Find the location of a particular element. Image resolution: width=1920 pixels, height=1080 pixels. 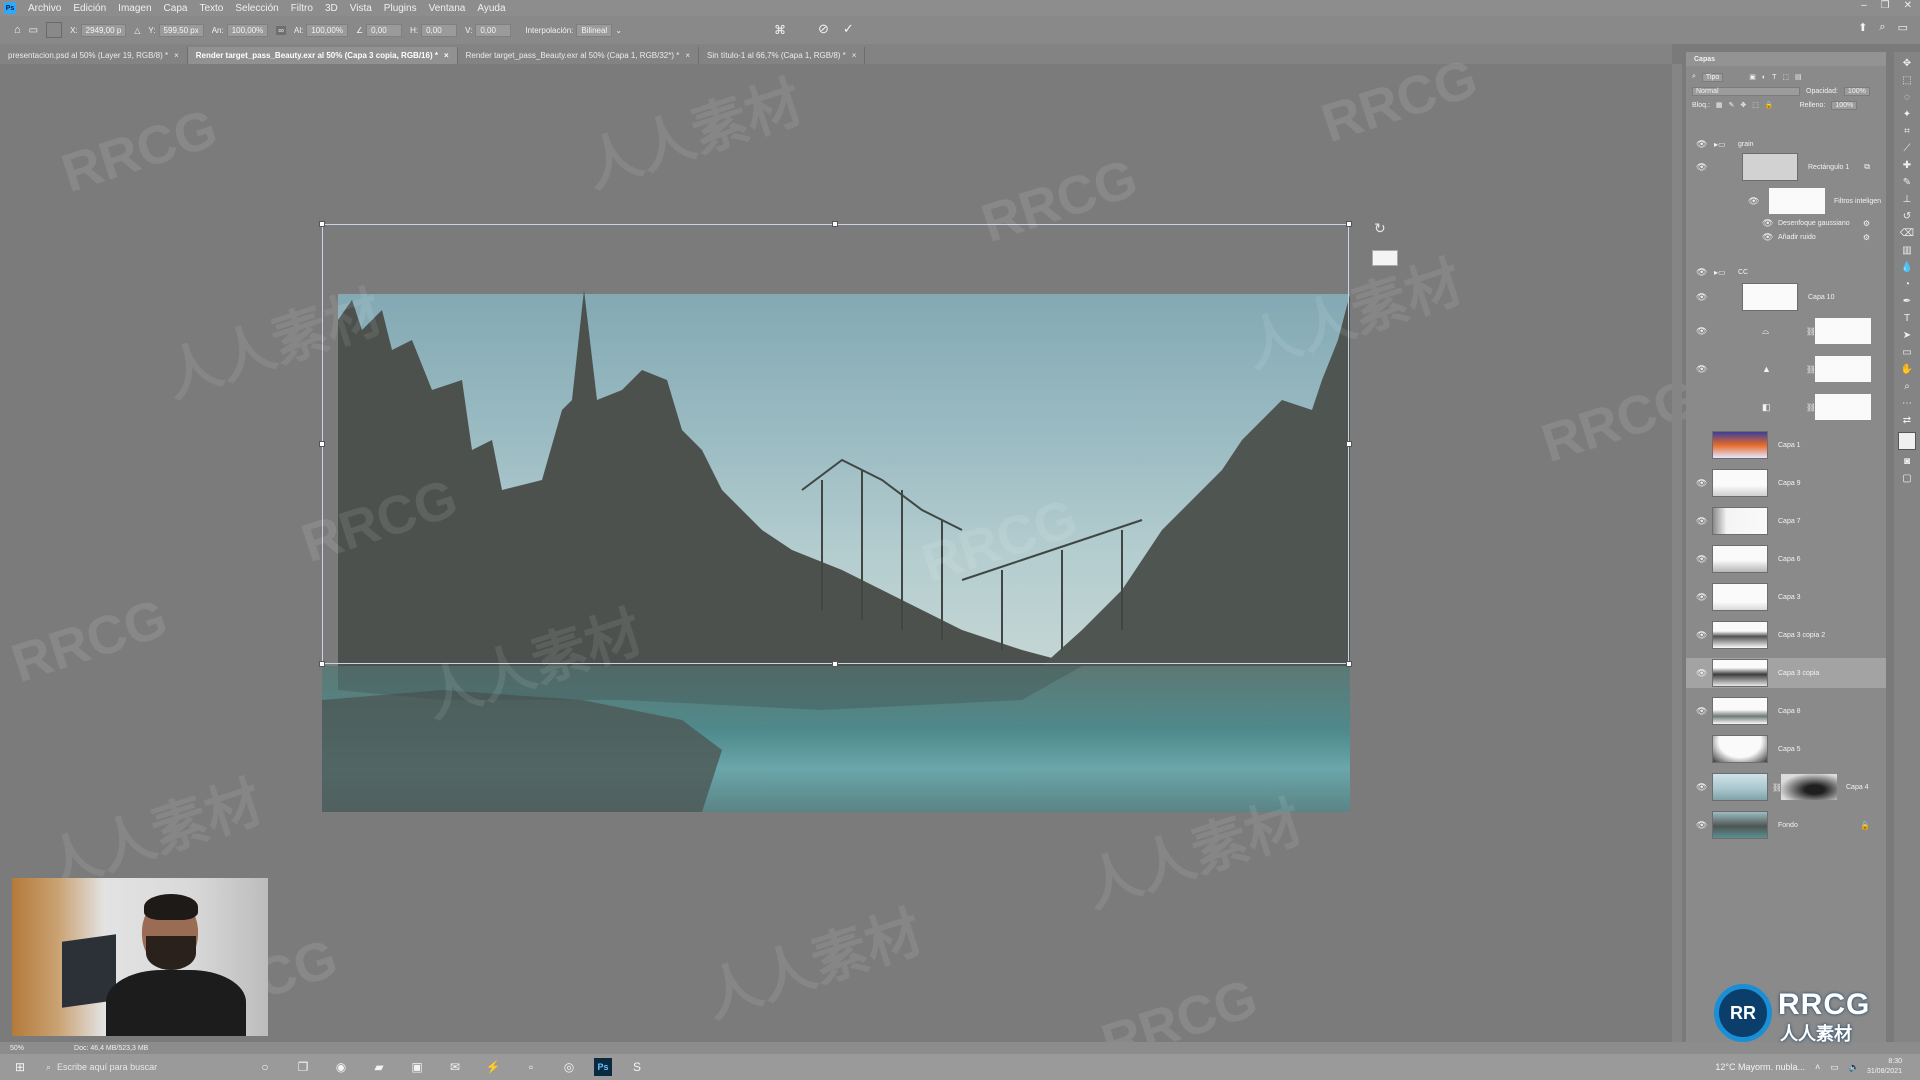

pen-tool-icon: ✒ is located at coordinates (1907, 301).